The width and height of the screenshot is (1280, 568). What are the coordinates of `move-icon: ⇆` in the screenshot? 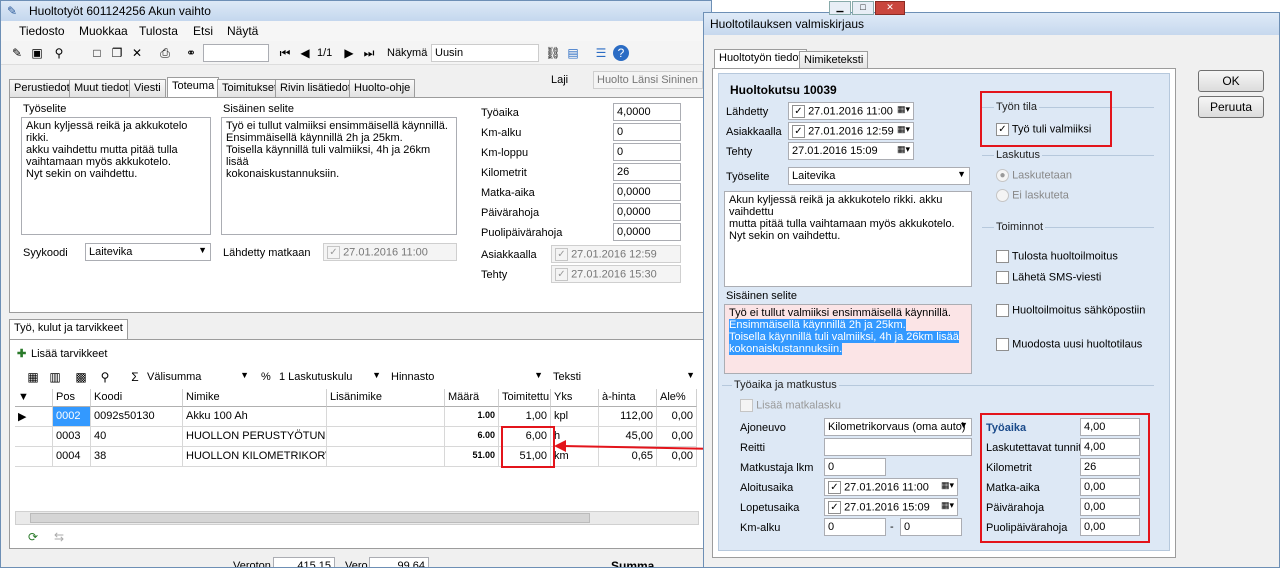 It's located at (59, 537).